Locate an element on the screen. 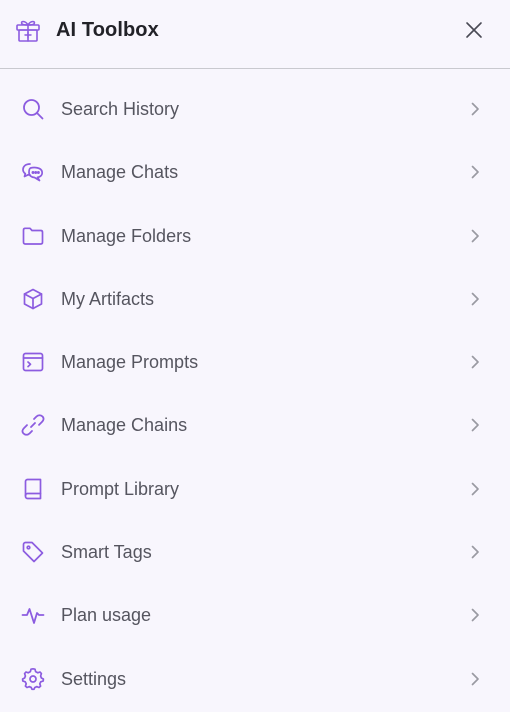 The image size is (510, 712). tag-icon is located at coordinates (33, 552).